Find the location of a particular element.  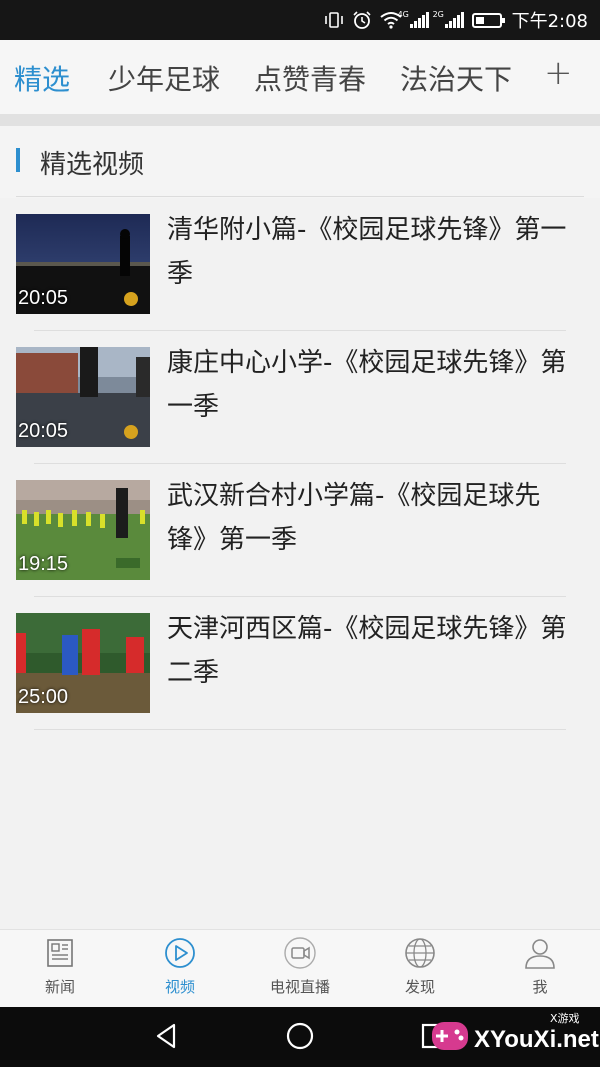

newspaper-icon is located at coordinates (60, 953).